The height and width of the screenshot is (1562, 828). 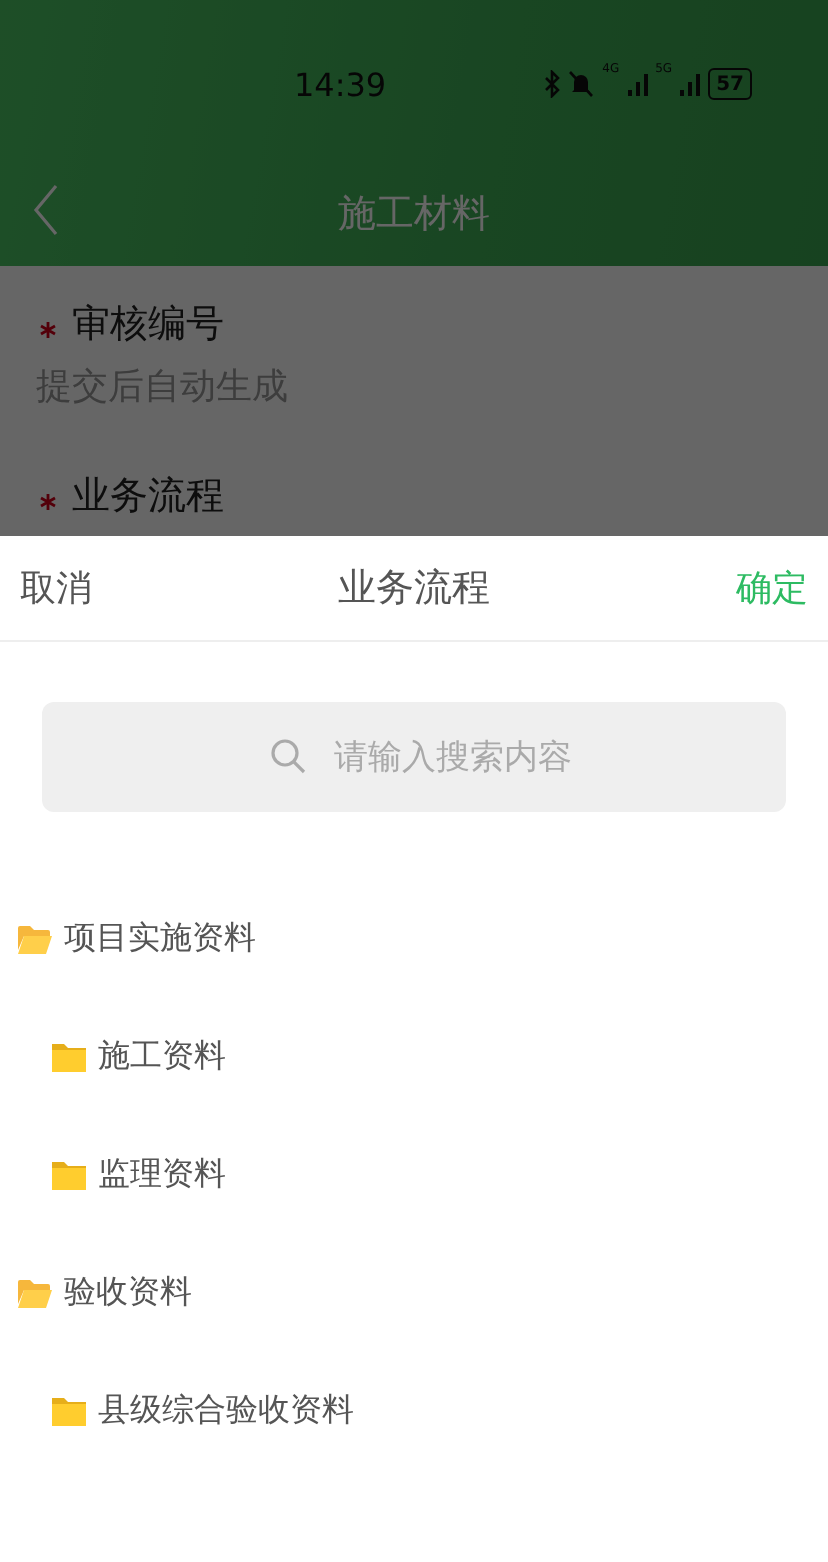 I want to click on back-icon, so click(x=46, y=210).